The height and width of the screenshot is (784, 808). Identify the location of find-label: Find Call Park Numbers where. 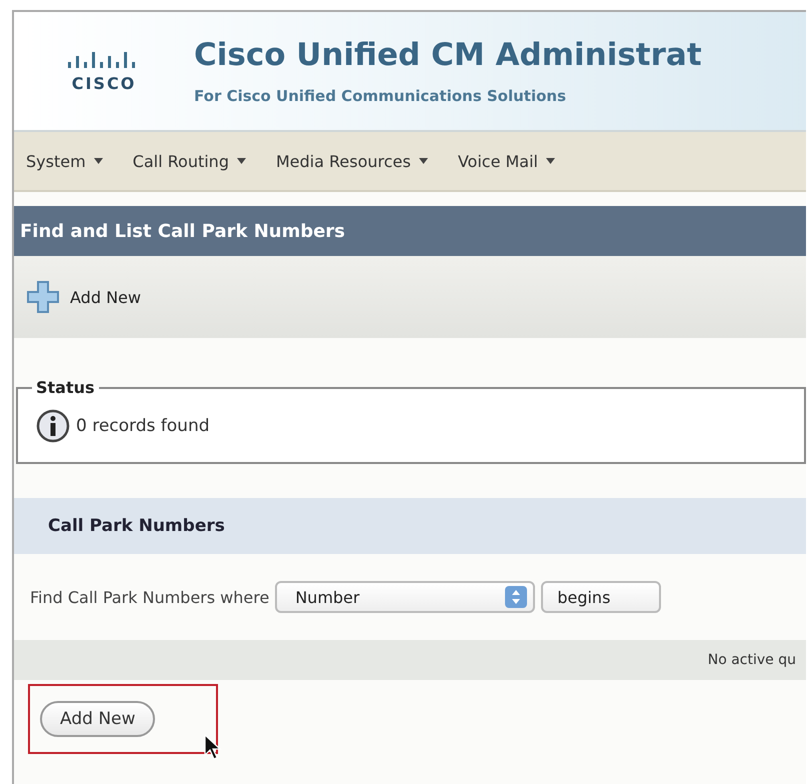
(150, 597).